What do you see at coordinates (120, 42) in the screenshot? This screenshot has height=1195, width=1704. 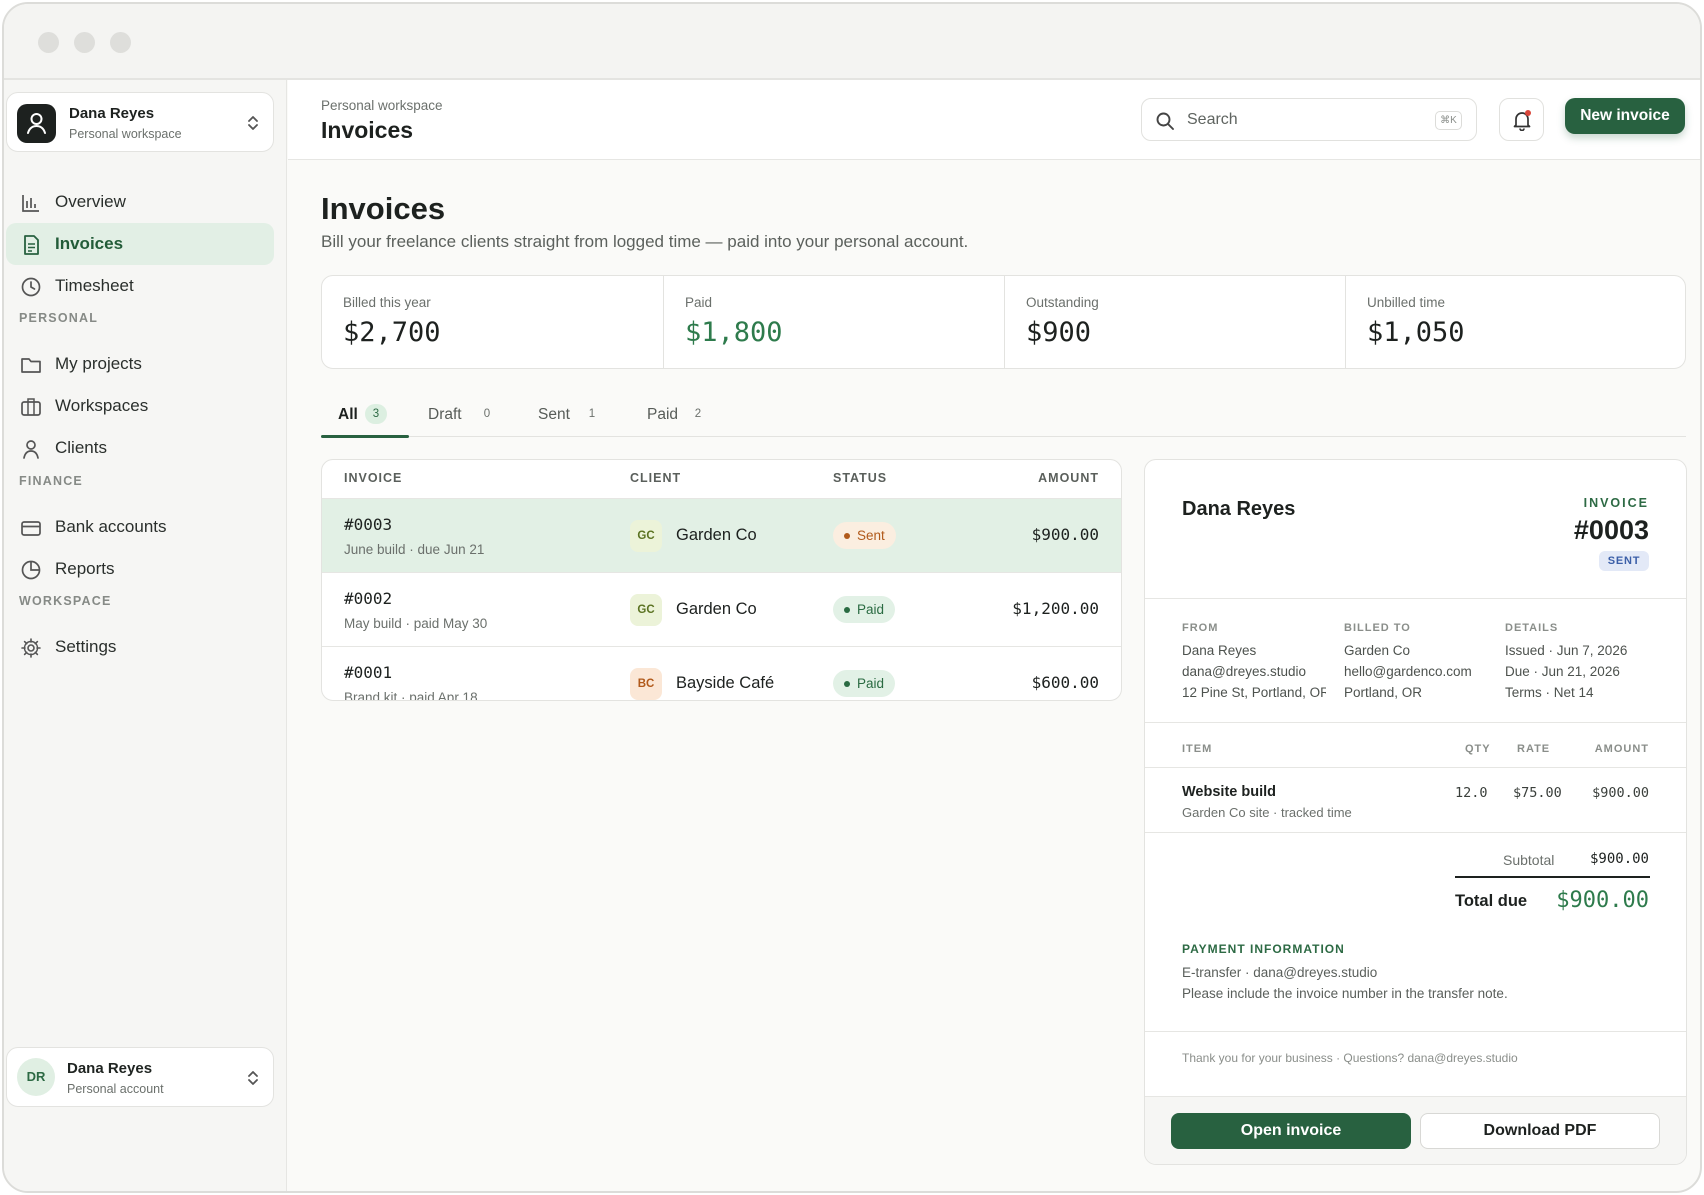 I see `window-zoom-dot` at bounding box center [120, 42].